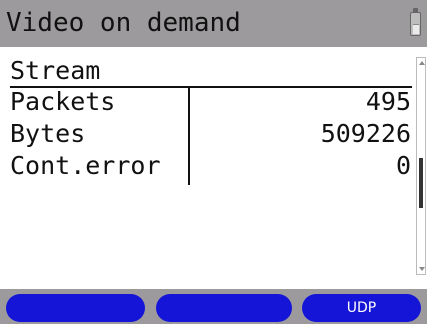 Image resolution: width=427 pixels, height=324 pixels. I want to click on battery-level, so click(415, 28).